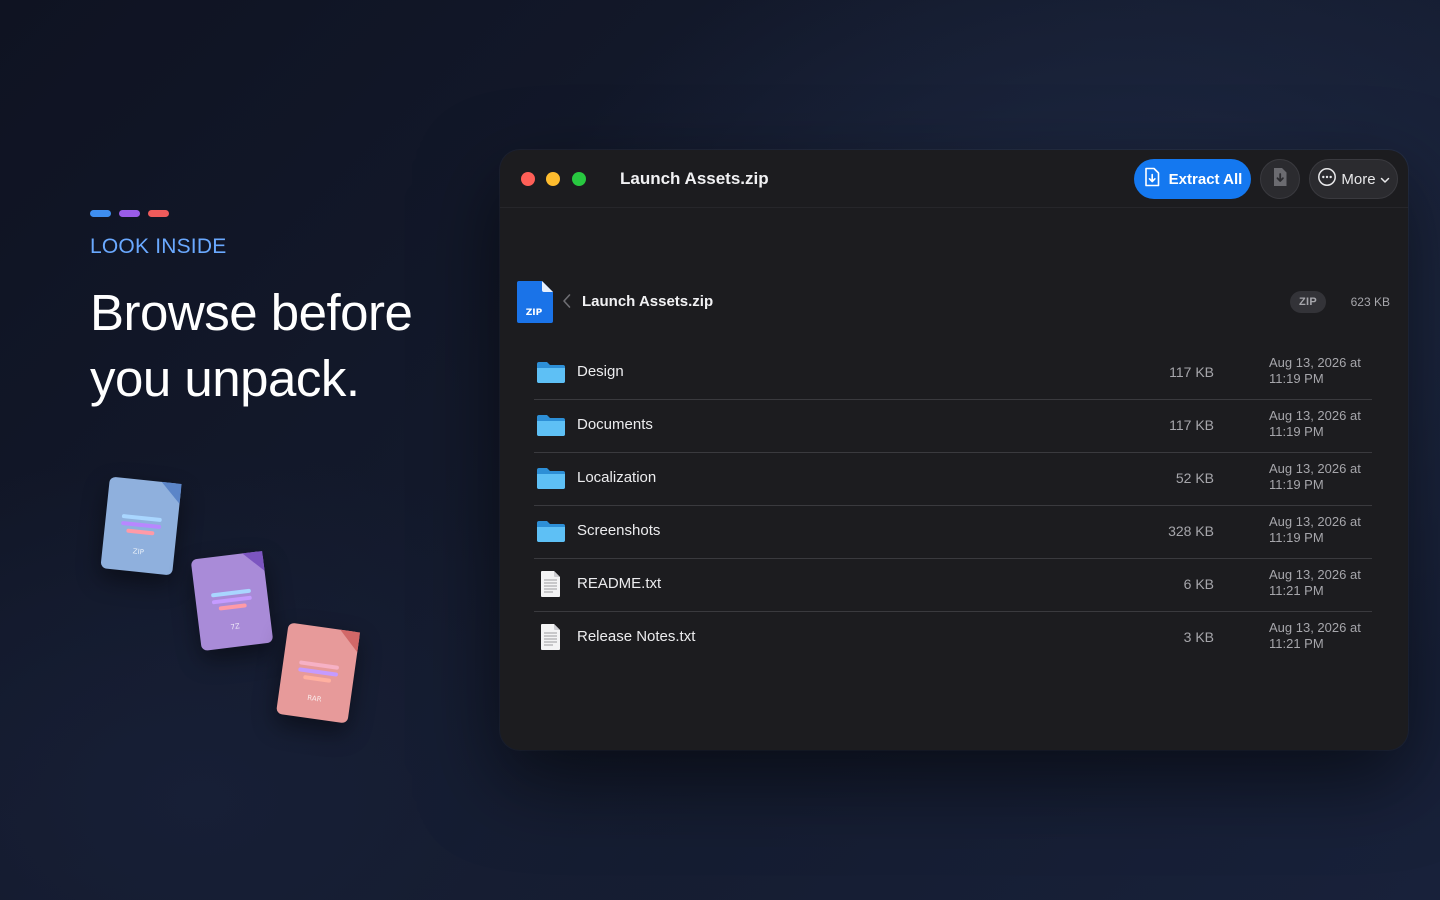 This screenshot has width=1440, height=900. Describe the element at coordinates (314, 698) in the screenshot. I see `rar-archive-label: RAR` at that location.